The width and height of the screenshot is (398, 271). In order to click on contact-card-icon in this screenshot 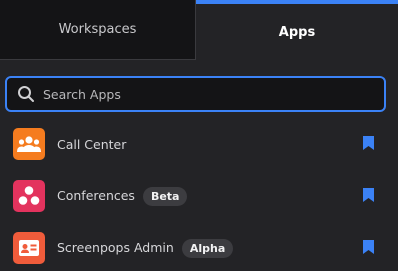, I will do `click(29, 248)`.